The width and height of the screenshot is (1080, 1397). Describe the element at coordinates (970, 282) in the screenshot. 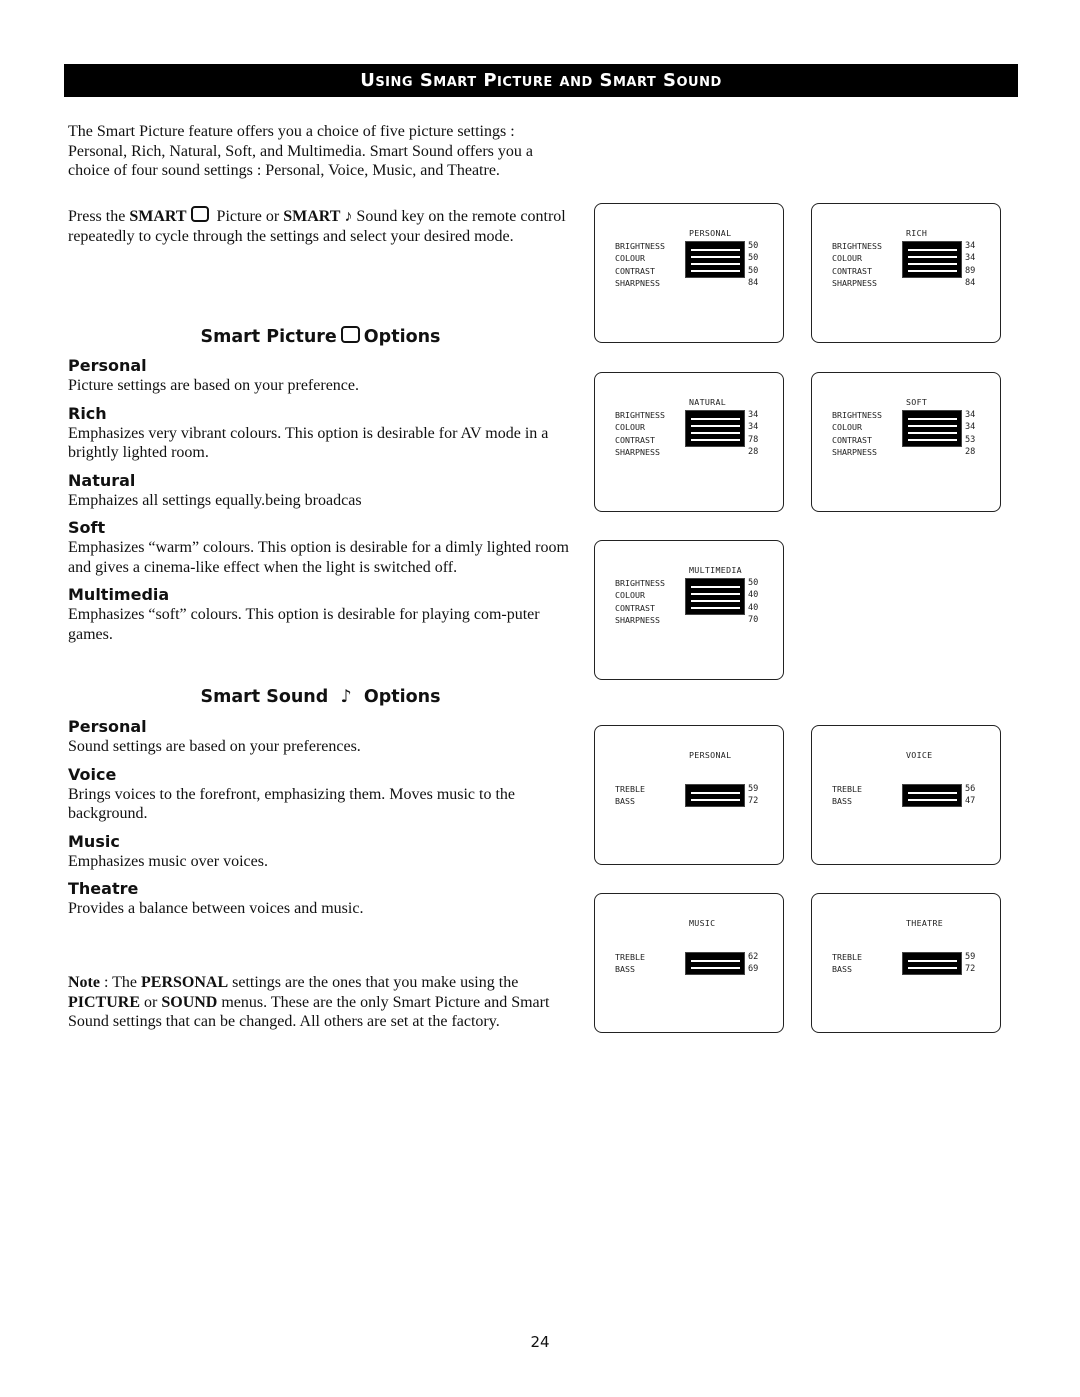

I see `setting-value: 84` at that location.